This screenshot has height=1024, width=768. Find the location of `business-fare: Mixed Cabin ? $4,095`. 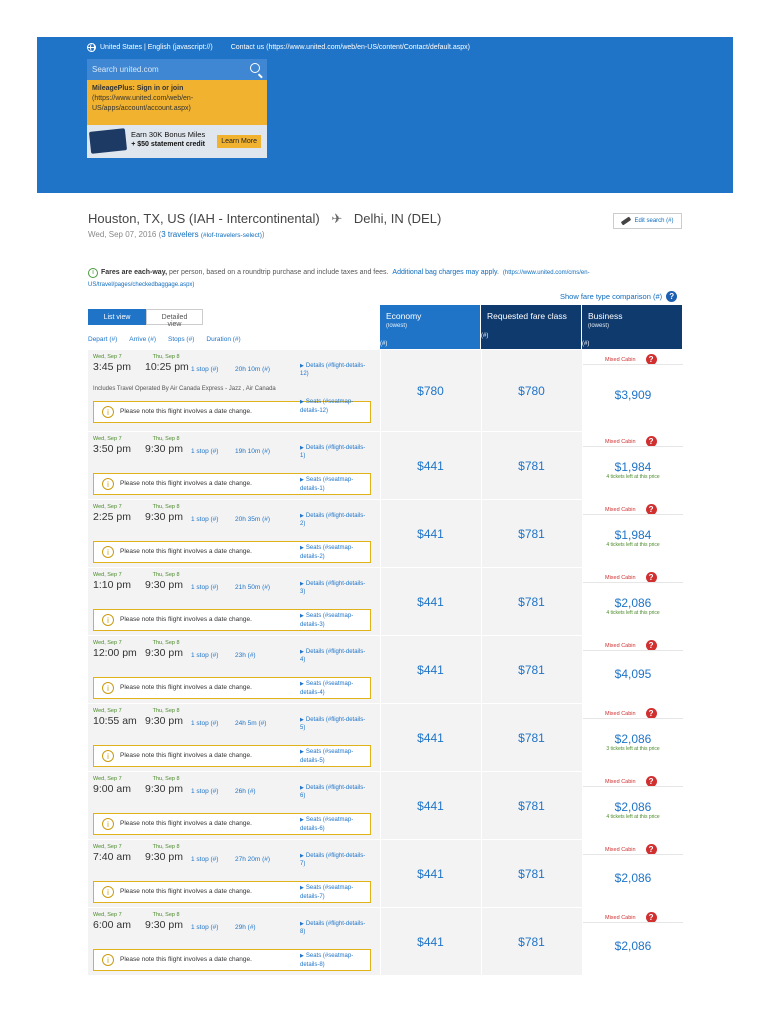

business-fare: Mixed Cabin ? $4,095 is located at coordinates (632, 669).